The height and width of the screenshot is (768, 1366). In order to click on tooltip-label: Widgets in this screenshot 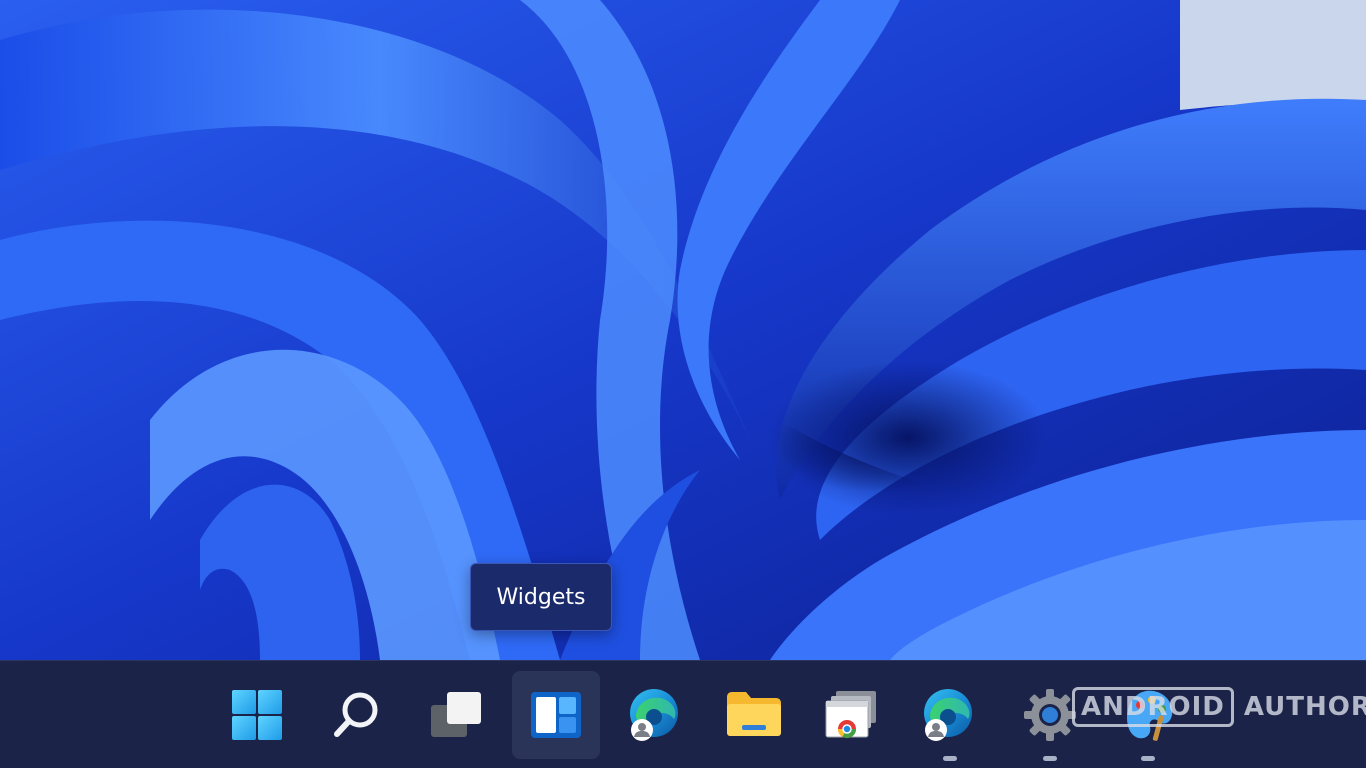, I will do `click(541, 597)`.